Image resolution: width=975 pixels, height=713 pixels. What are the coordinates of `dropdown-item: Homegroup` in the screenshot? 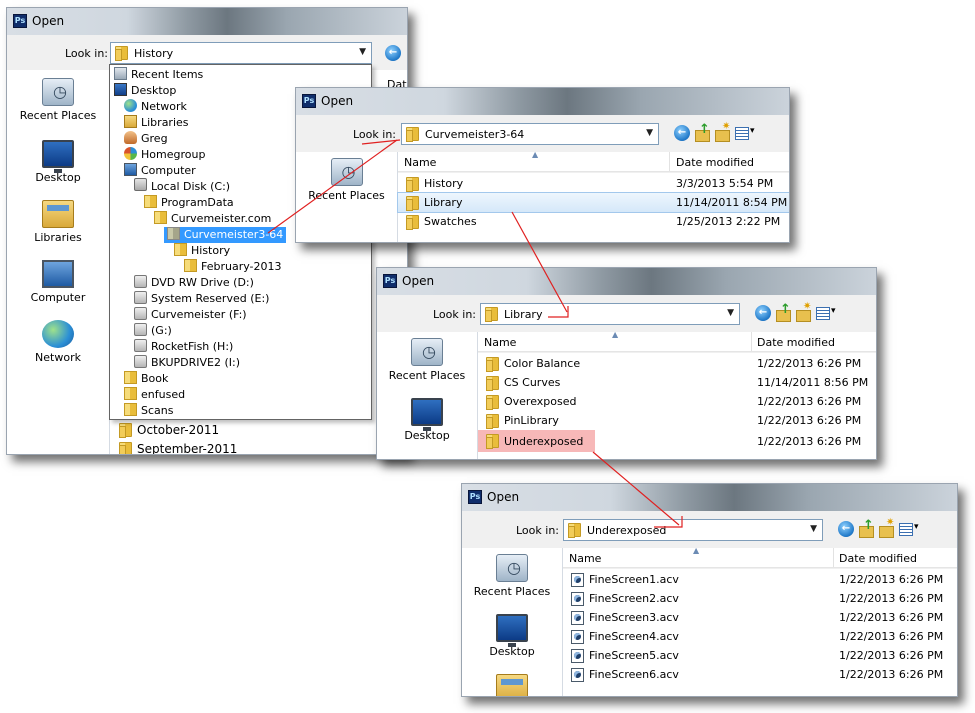 It's located at (164, 155).